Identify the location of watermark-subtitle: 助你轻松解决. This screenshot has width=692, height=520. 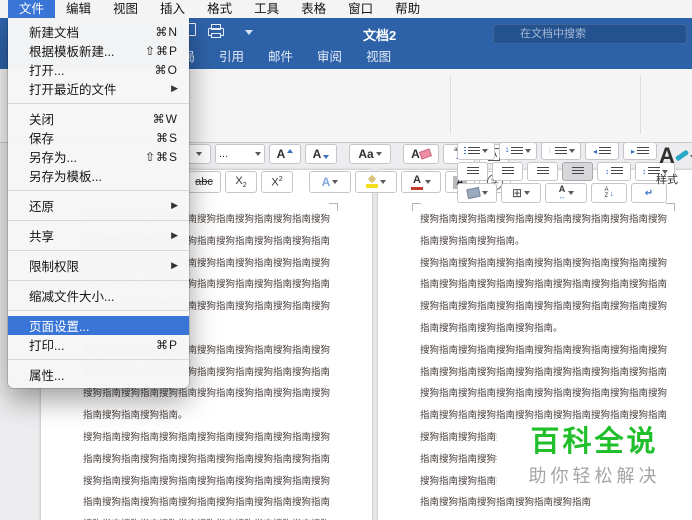
(594, 476).